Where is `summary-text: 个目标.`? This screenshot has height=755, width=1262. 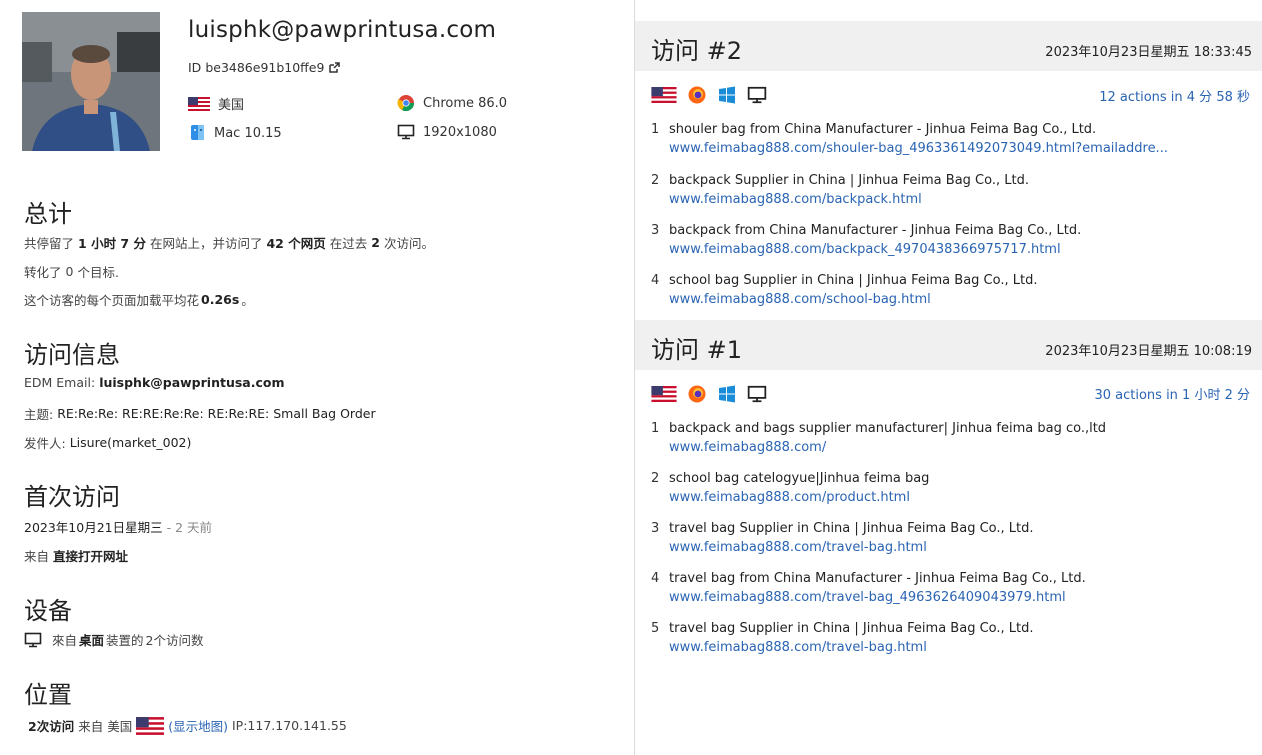
summary-text: 个目标. is located at coordinates (98, 272).